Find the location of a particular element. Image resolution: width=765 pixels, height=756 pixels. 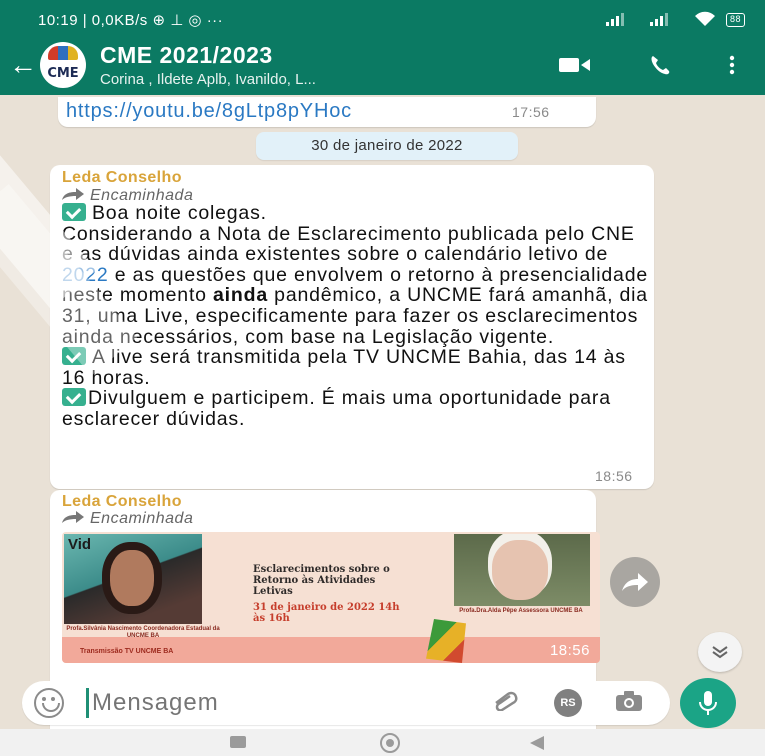

status-bar: 10:19 | 0,0KB/s ⊕ ⊥ ◎ ··· 88 is located at coordinates (391, 20).